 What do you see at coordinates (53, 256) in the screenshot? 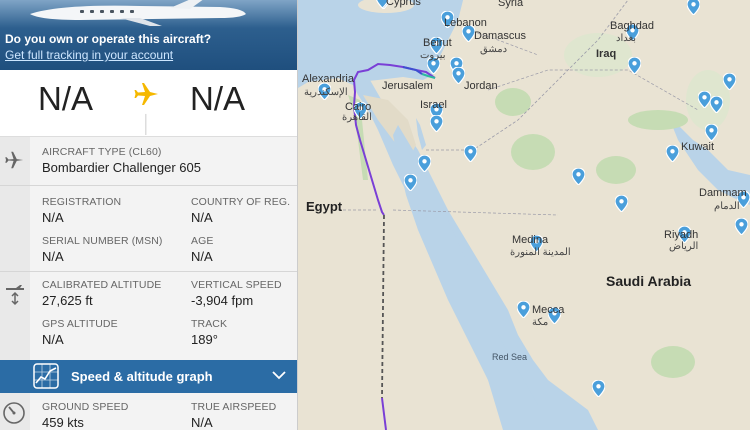
I see `serial-value: N/A` at bounding box center [53, 256].